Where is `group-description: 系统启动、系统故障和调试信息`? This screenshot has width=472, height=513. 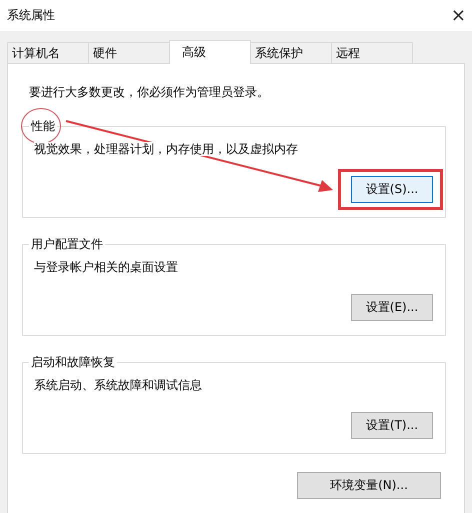 group-description: 系统启动、系统故障和调试信息 is located at coordinates (118, 385).